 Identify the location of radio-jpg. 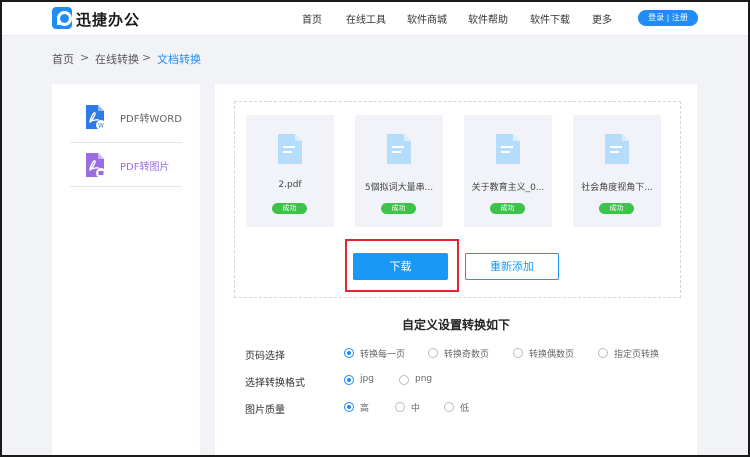
(349, 380).